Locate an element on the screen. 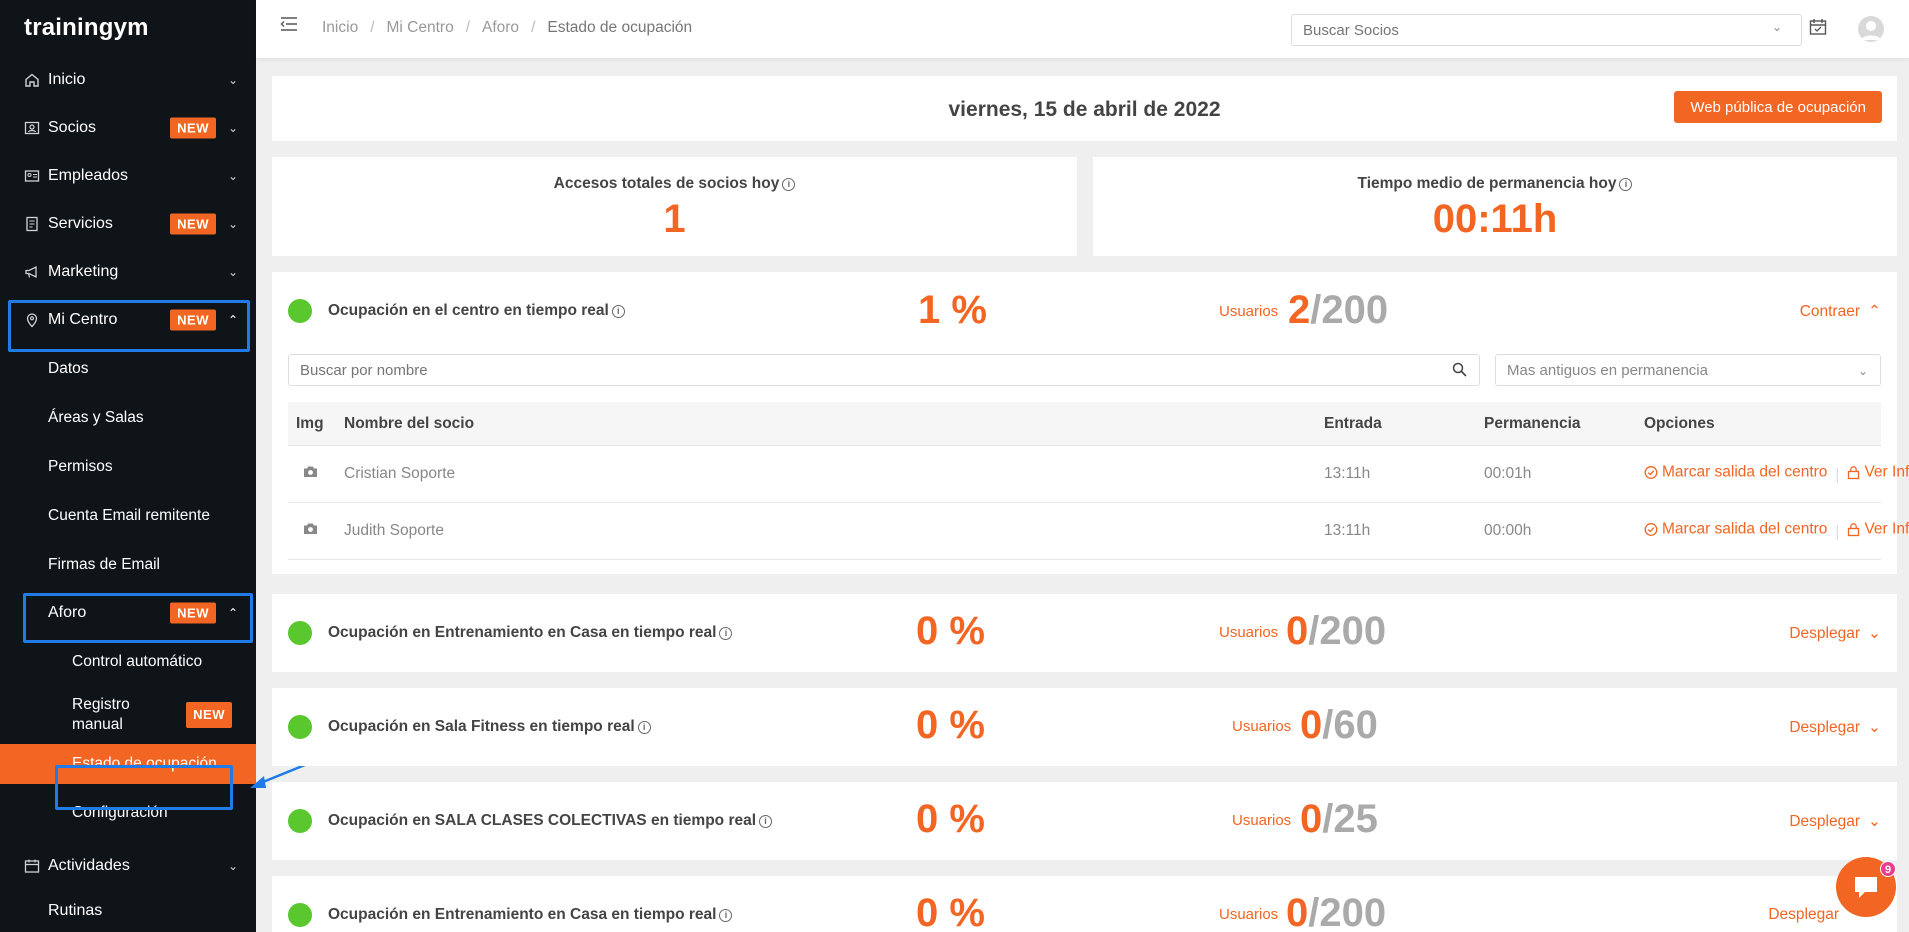  members-icon is located at coordinates (32, 128).